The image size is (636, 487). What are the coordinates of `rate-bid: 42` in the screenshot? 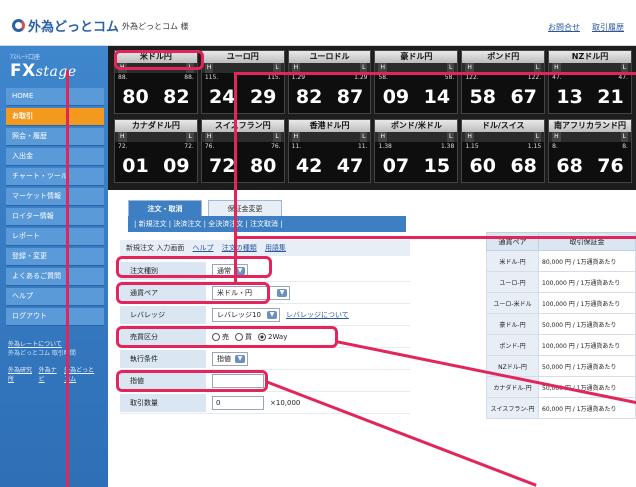 It's located at (309, 166).